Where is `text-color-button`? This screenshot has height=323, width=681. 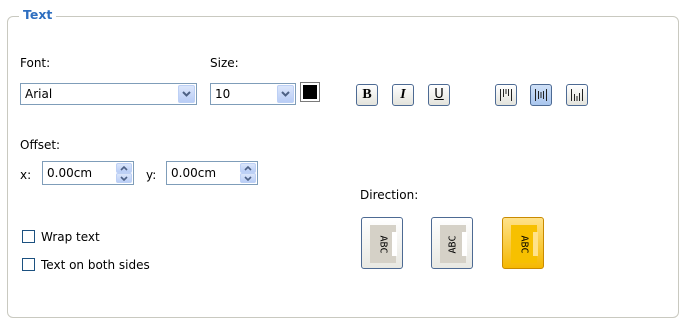 text-color-button is located at coordinates (310, 92).